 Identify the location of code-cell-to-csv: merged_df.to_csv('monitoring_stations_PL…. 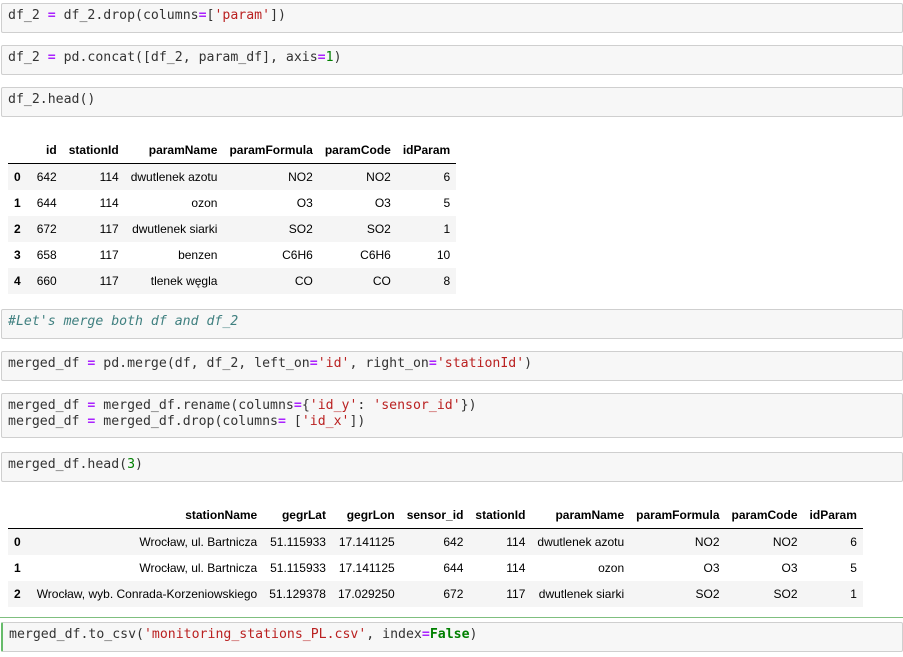
(452, 637).